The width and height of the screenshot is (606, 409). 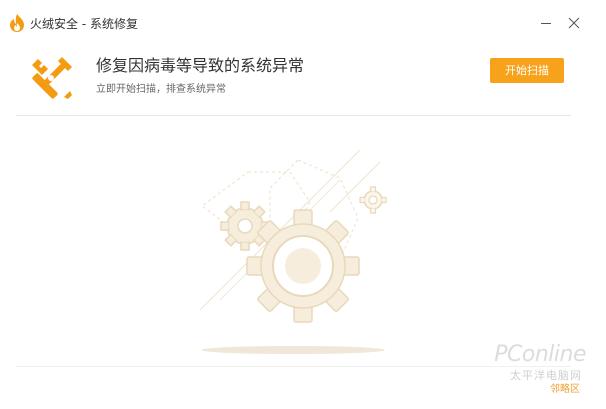 I want to click on page-headline: 修复因病毒等导致的系统异常, so click(x=200, y=65).